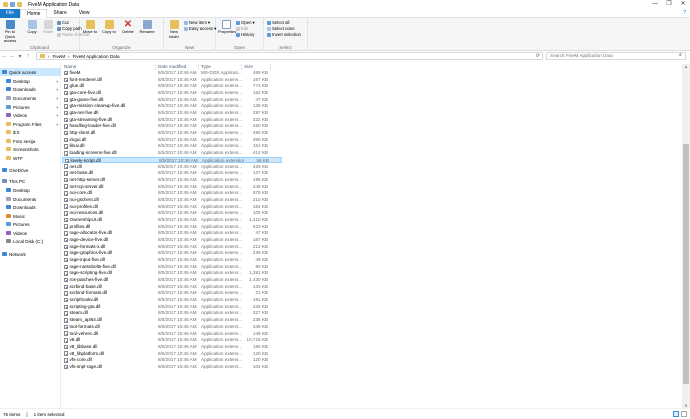  I want to click on refresh-icon: ⟳, so click(538, 56).